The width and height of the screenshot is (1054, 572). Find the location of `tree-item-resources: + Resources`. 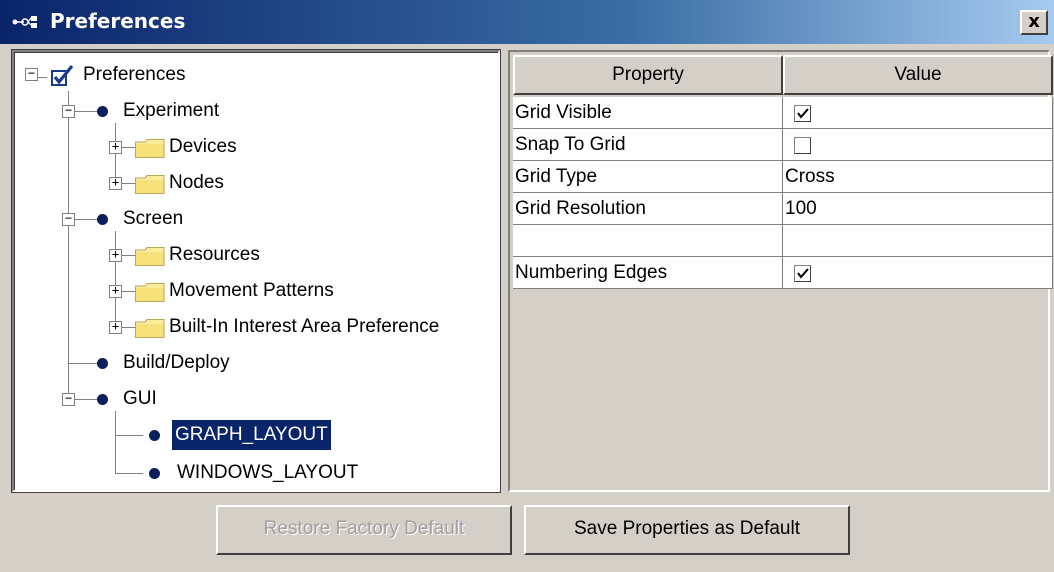

tree-item-resources: + Resources is located at coordinates (255, 255).